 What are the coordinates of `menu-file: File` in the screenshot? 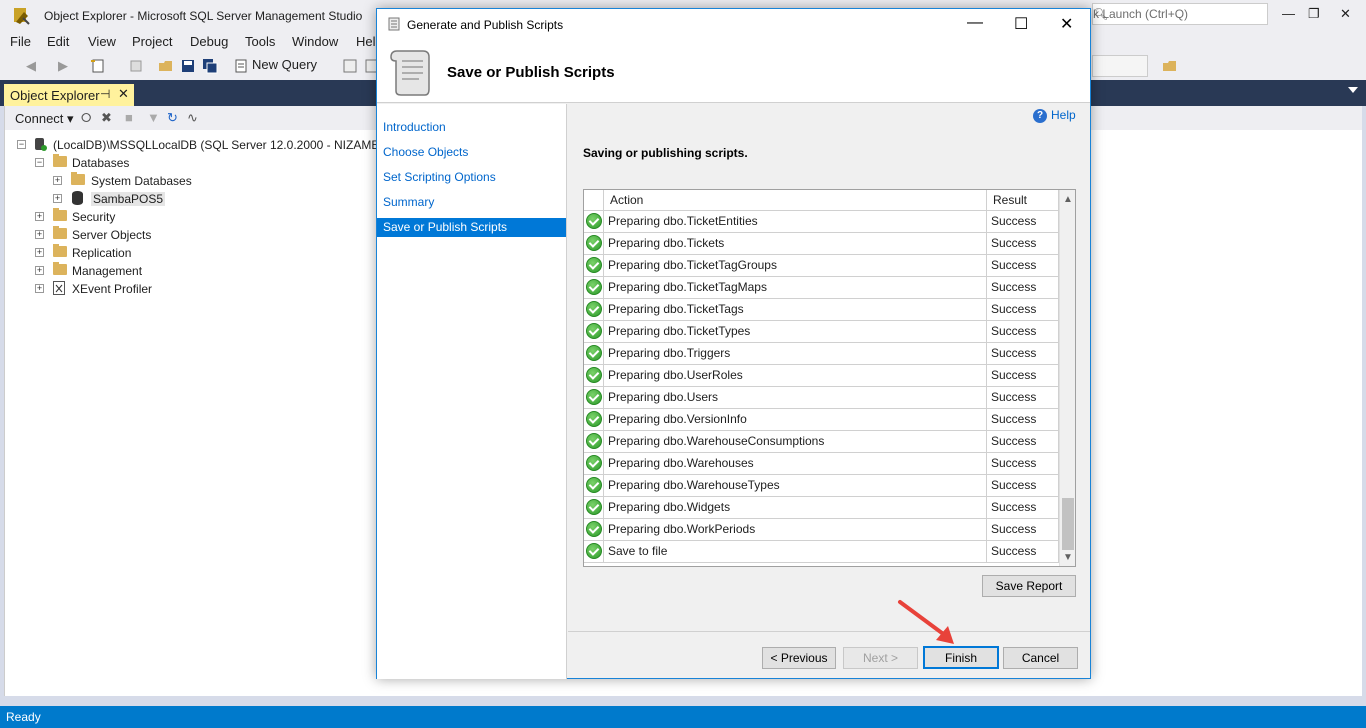 It's located at (20, 41).